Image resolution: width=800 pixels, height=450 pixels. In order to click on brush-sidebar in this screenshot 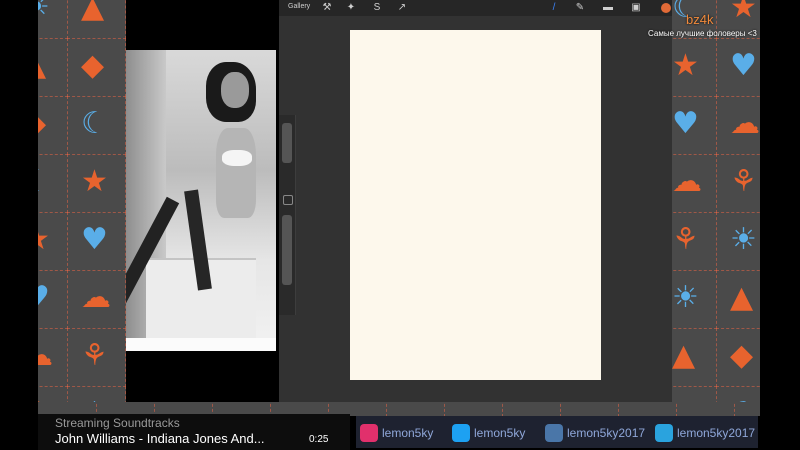, I will do `click(287, 215)`.